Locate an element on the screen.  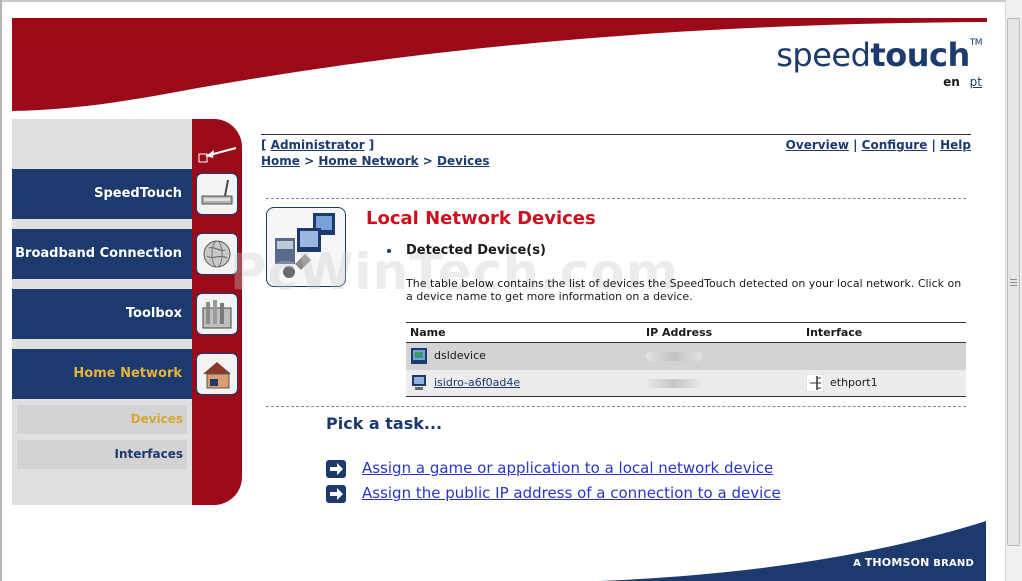
divider-top is located at coordinates (616, 198).